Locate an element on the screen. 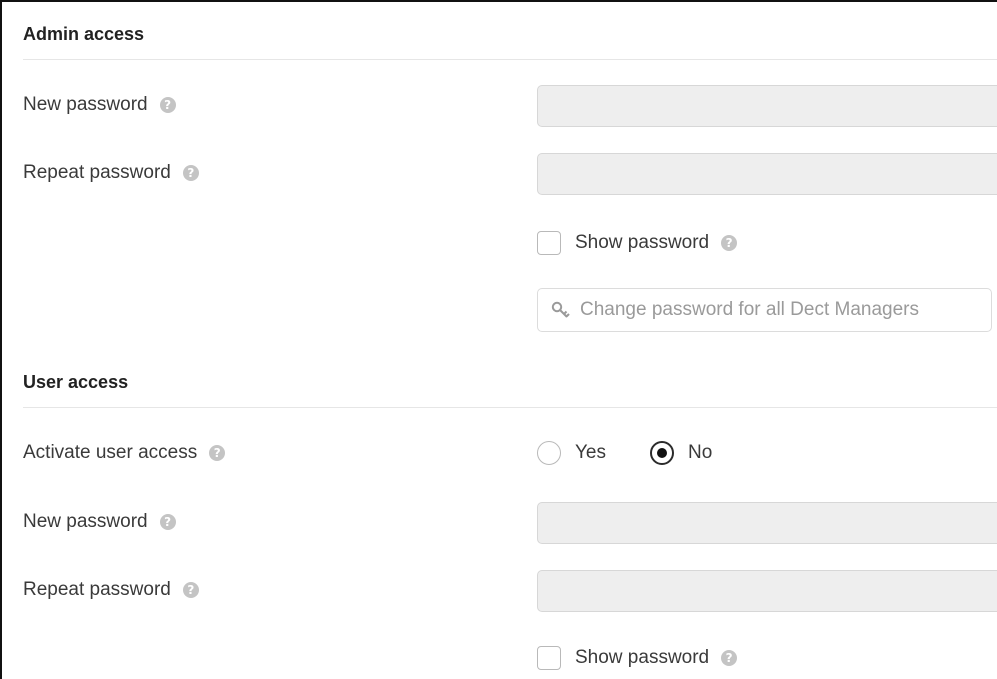 The height and width of the screenshot is (679, 997). admin-new-password-input is located at coordinates (767, 106).